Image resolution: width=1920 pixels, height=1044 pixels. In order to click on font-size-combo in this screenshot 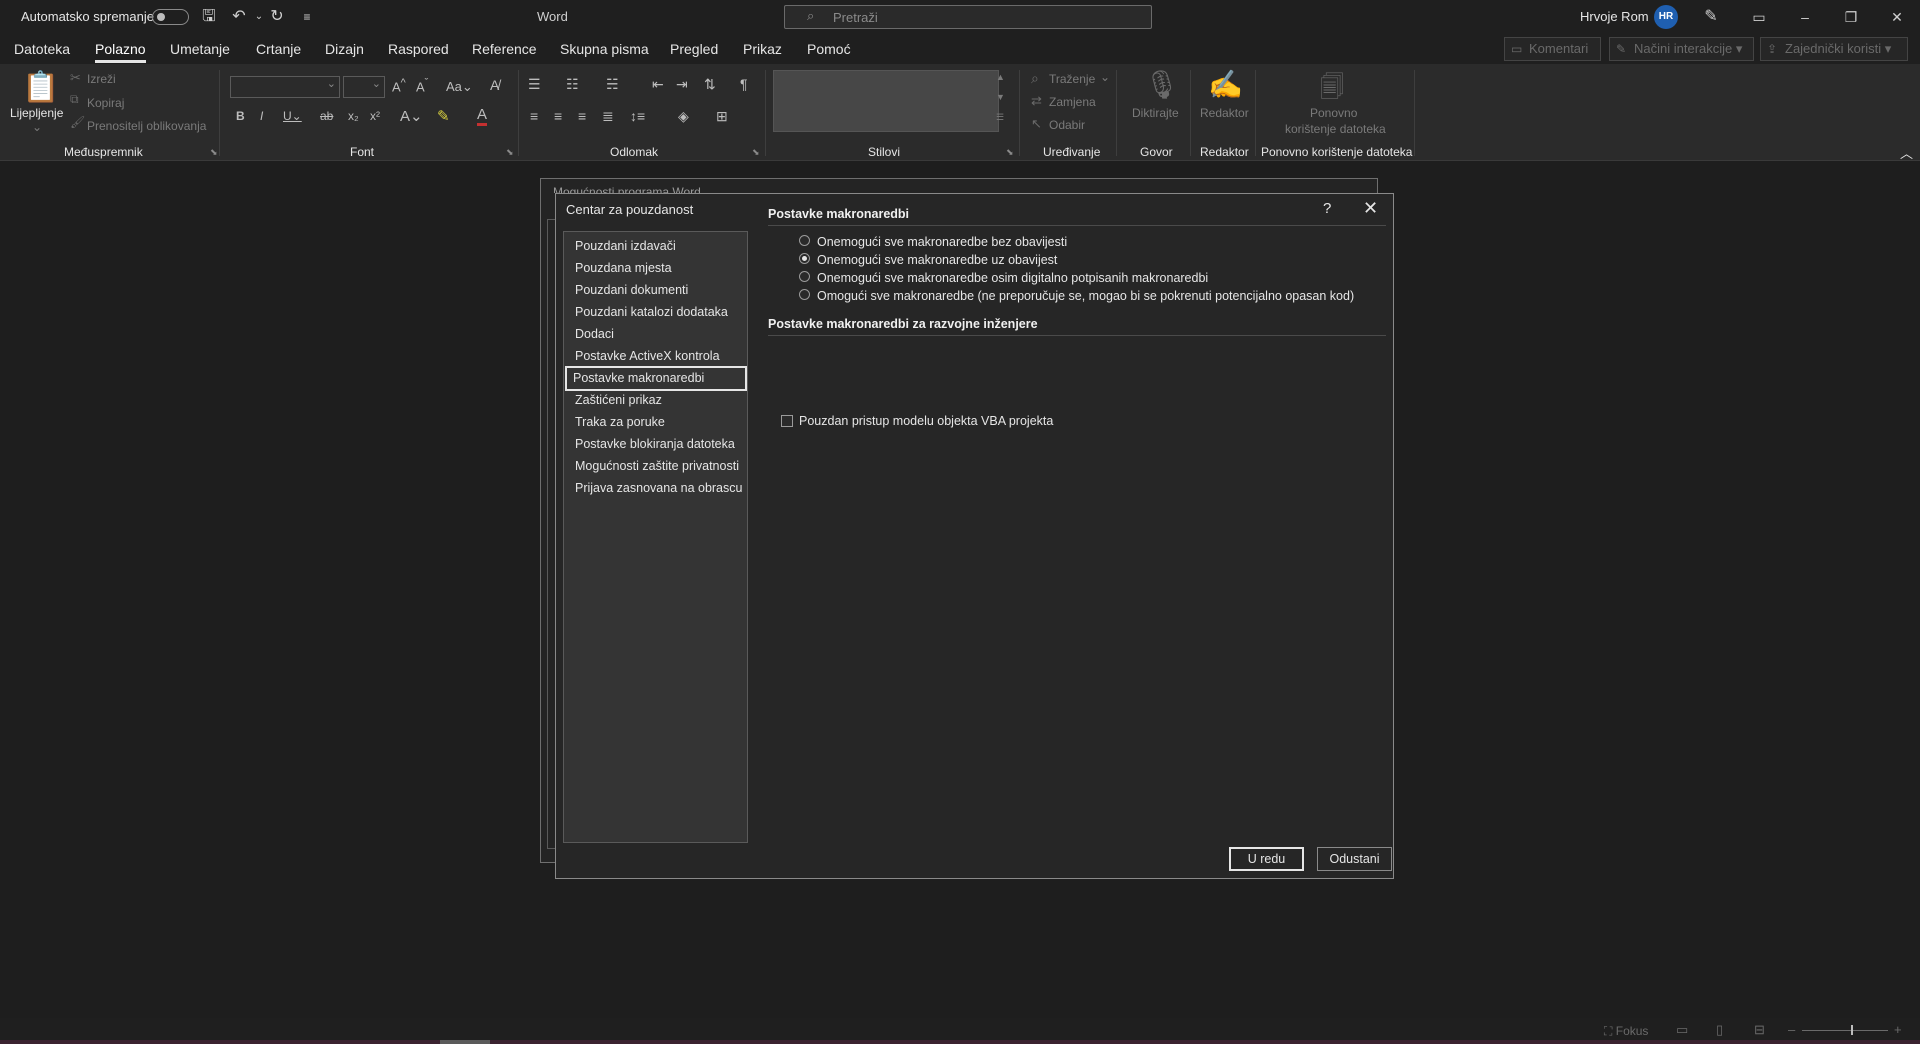, I will do `click(364, 87)`.